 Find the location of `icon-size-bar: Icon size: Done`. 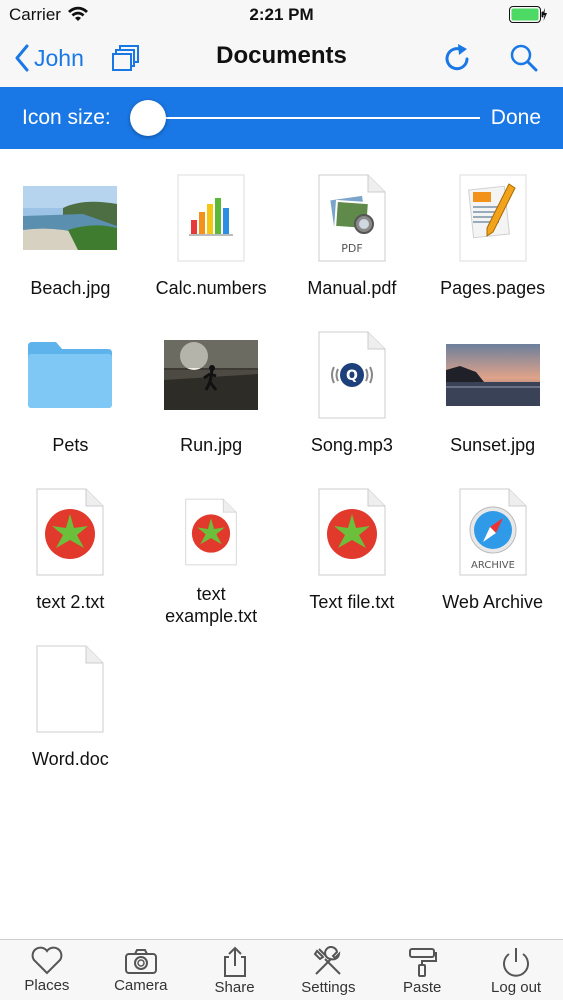

icon-size-bar: Icon size: Done is located at coordinates (281, 118).